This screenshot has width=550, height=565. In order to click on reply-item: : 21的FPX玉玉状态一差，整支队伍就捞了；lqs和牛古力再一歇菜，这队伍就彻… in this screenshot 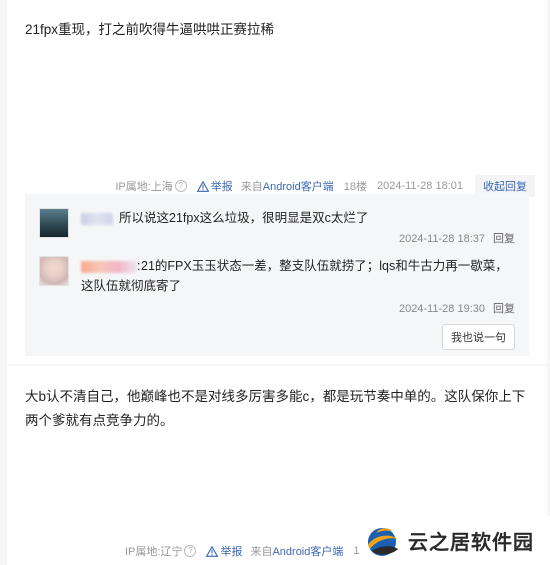, I will do `click(277, 287)`.